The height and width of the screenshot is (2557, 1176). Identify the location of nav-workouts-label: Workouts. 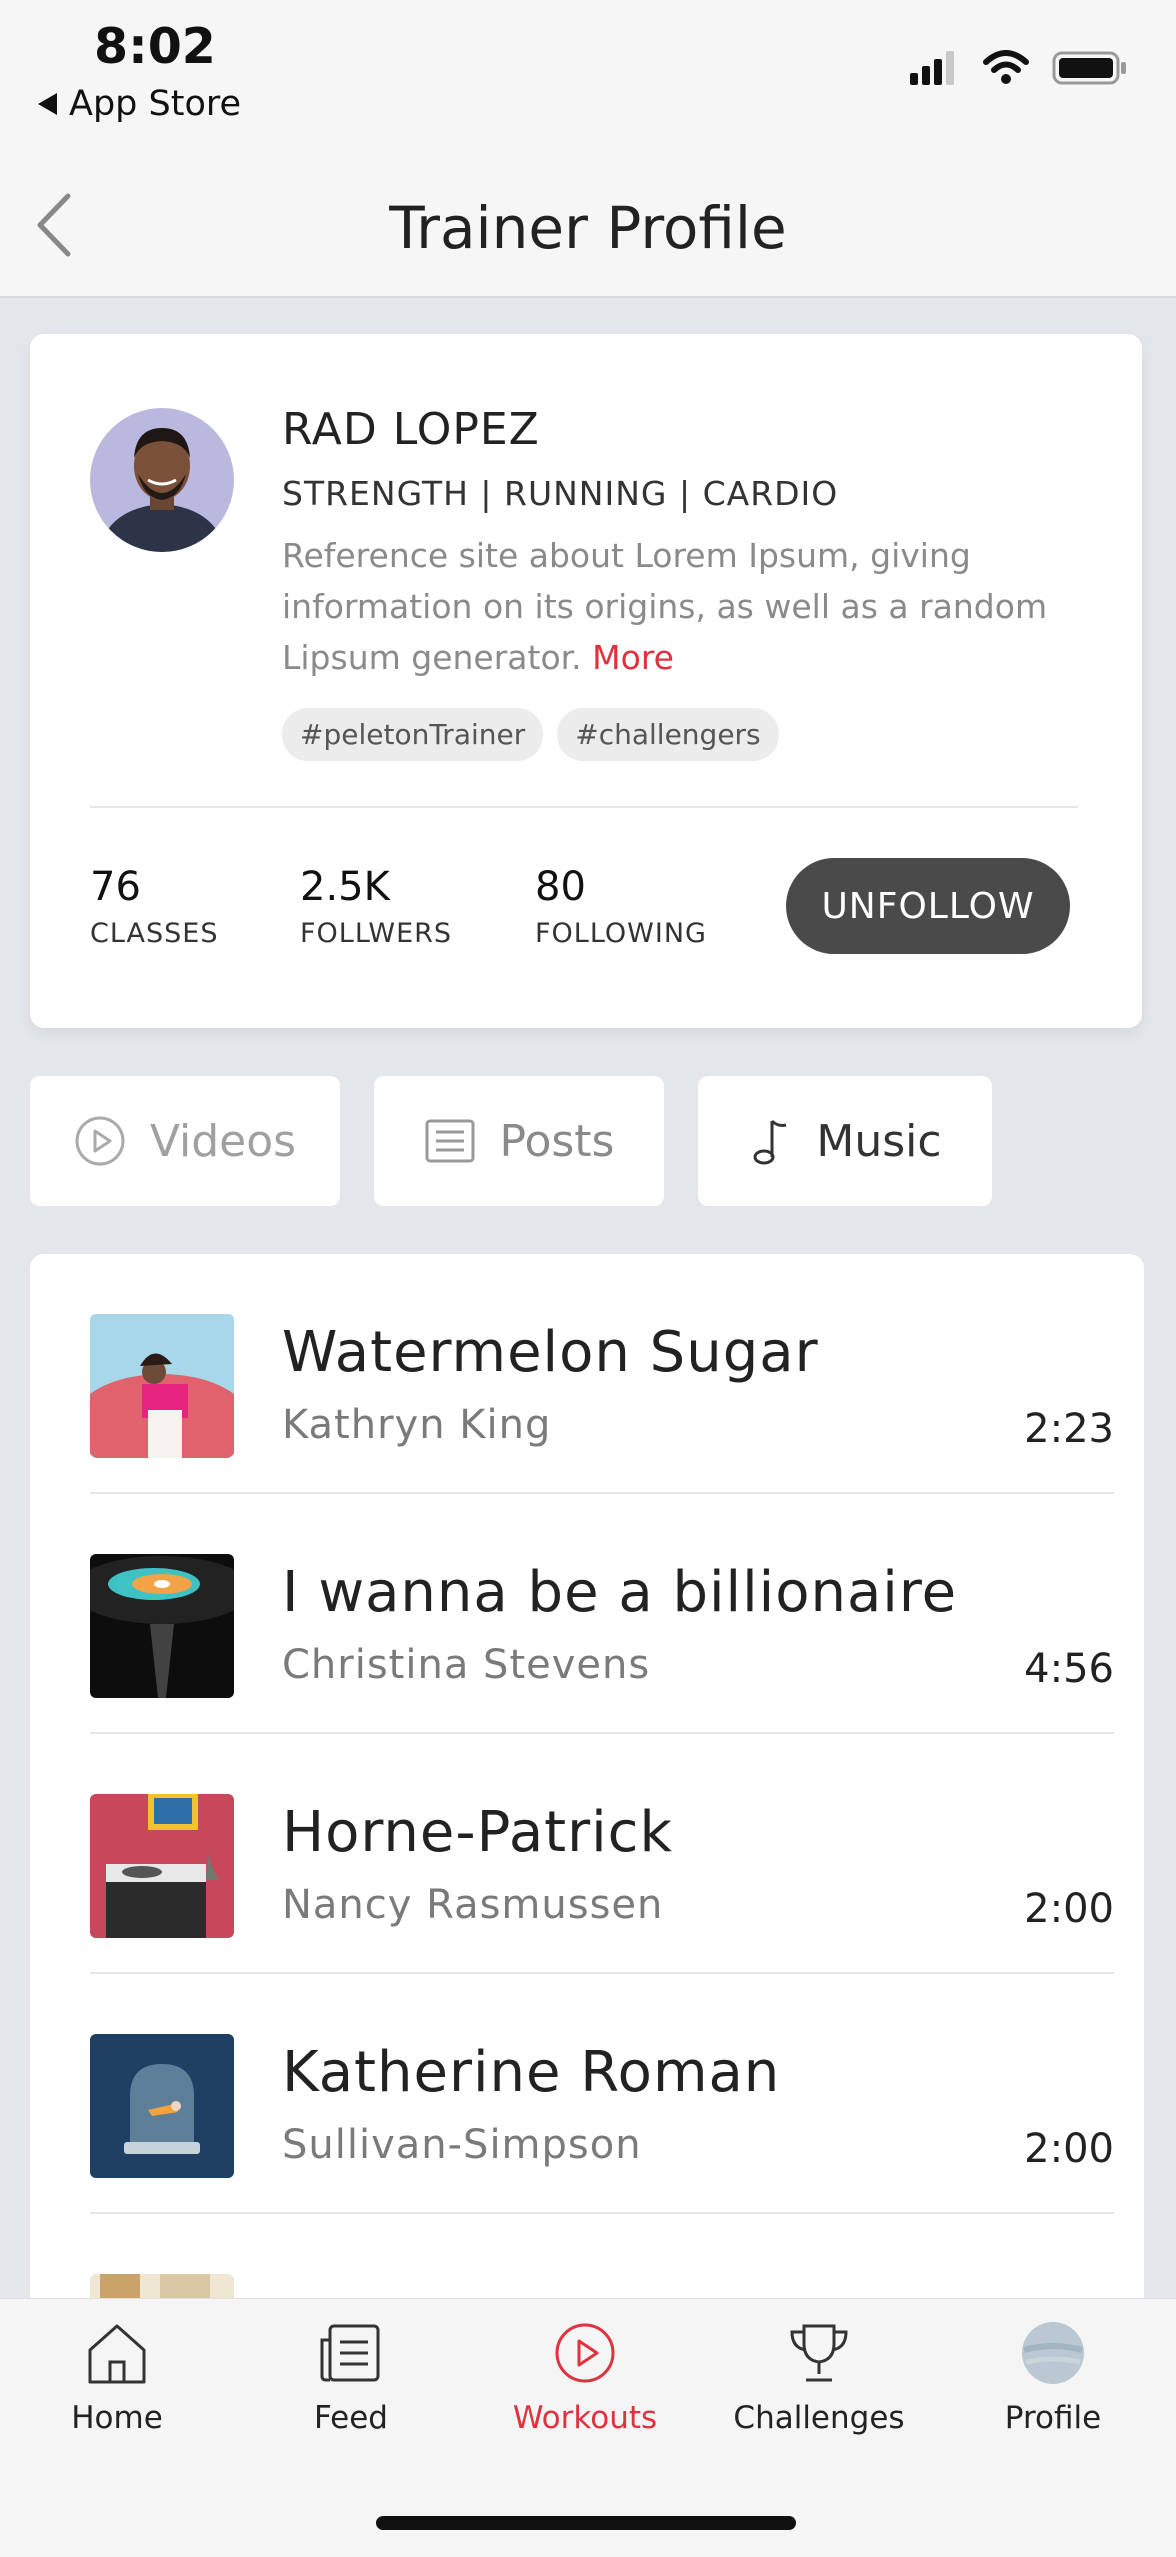
(585, 2418).